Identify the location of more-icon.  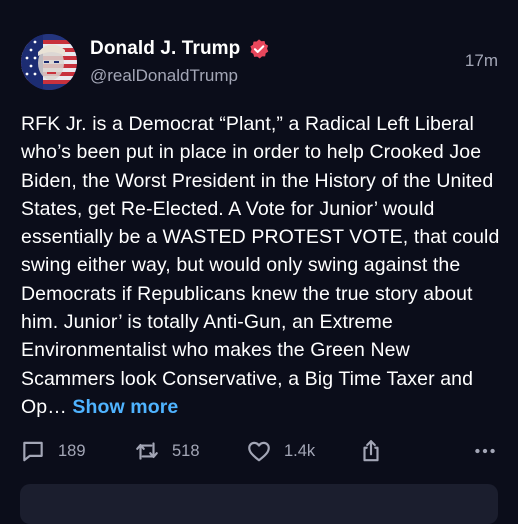
(485, 451).